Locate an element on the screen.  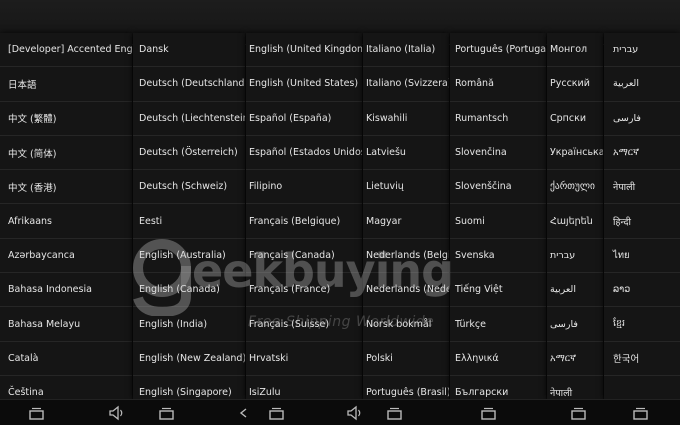
language-option: Filipino is located at coordinates (304, 187).